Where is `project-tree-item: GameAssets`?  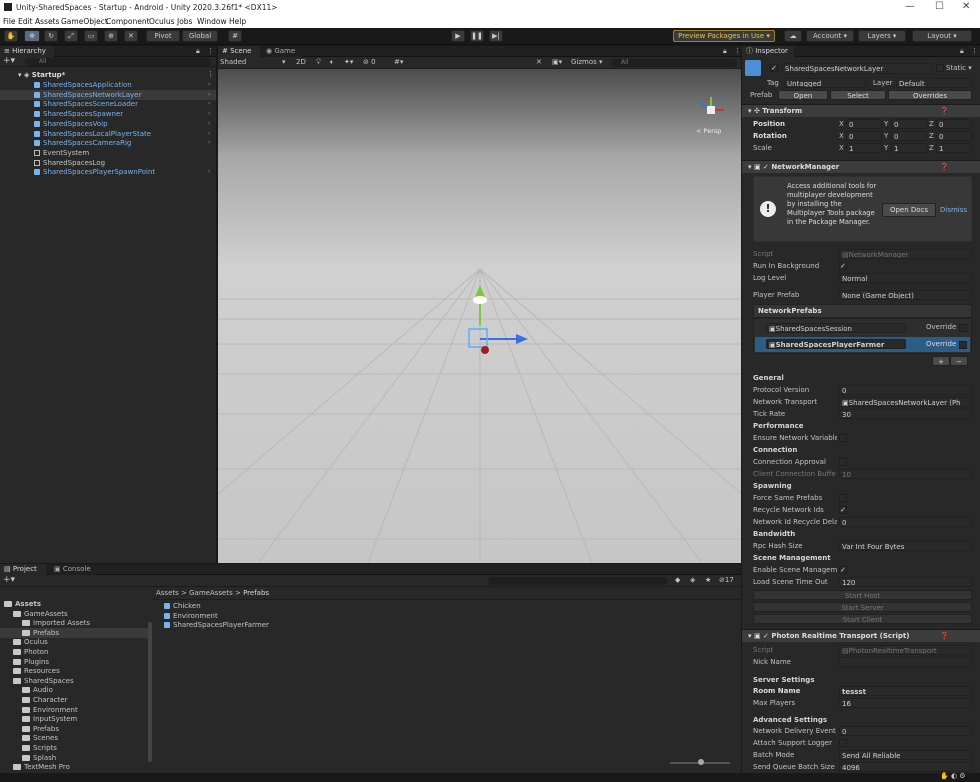 project-tree-item: GameAssets is located at coordinates (40, 614).